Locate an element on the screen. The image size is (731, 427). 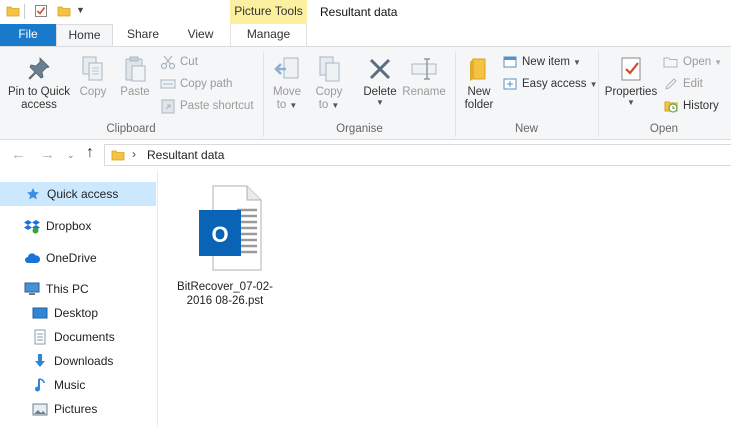
file-item: O BitRecover_07-02-2016 08-26.pst is located at coordinates (225, 245).